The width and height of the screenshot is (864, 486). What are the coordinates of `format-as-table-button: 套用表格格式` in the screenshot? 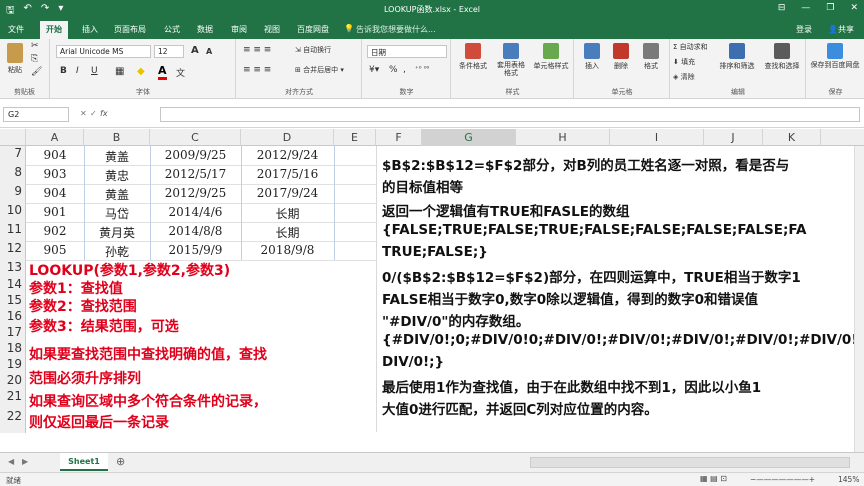 It's located at (511, 60).